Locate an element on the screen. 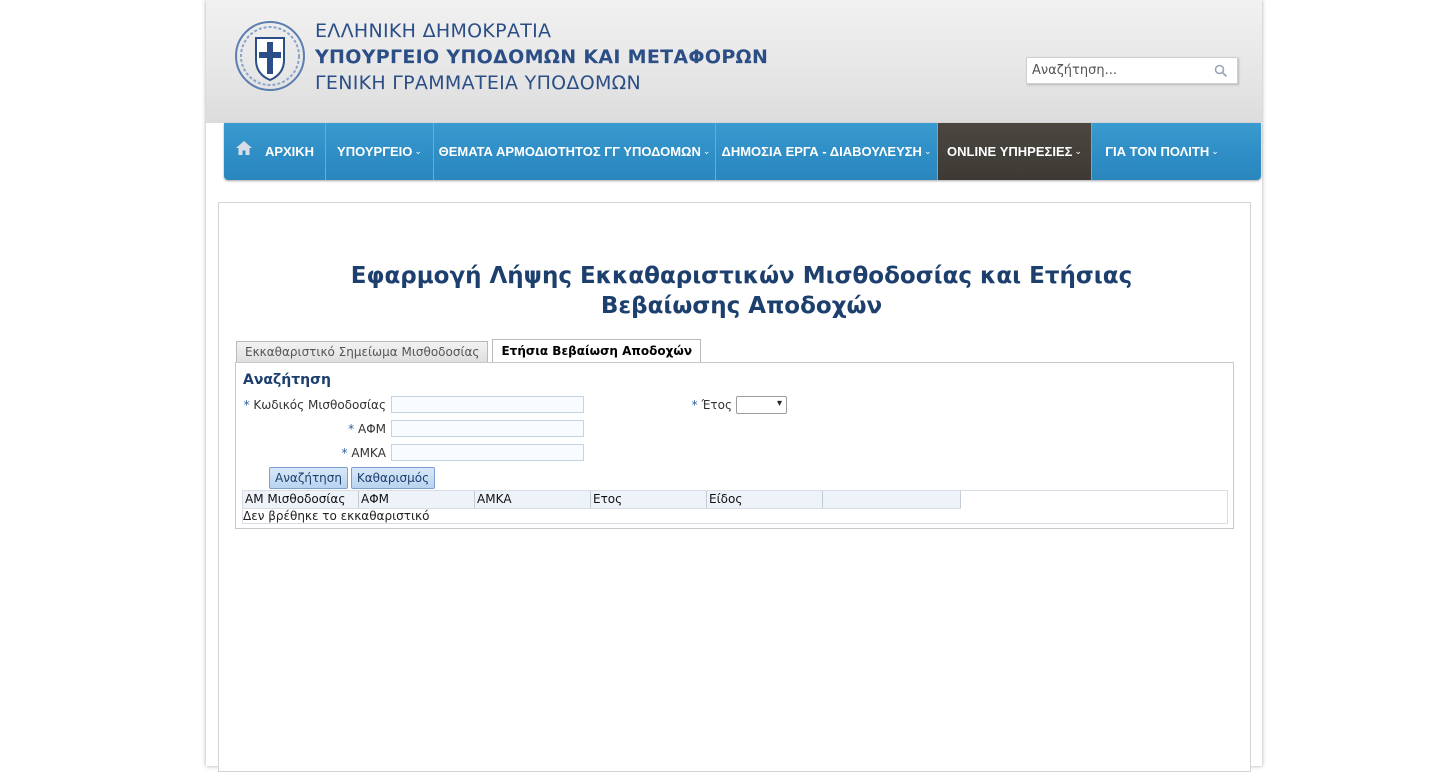 The height and width of the screenshot is (772, 1454). clear-button: Καθαρισμός is located at coordinates (393, 478).